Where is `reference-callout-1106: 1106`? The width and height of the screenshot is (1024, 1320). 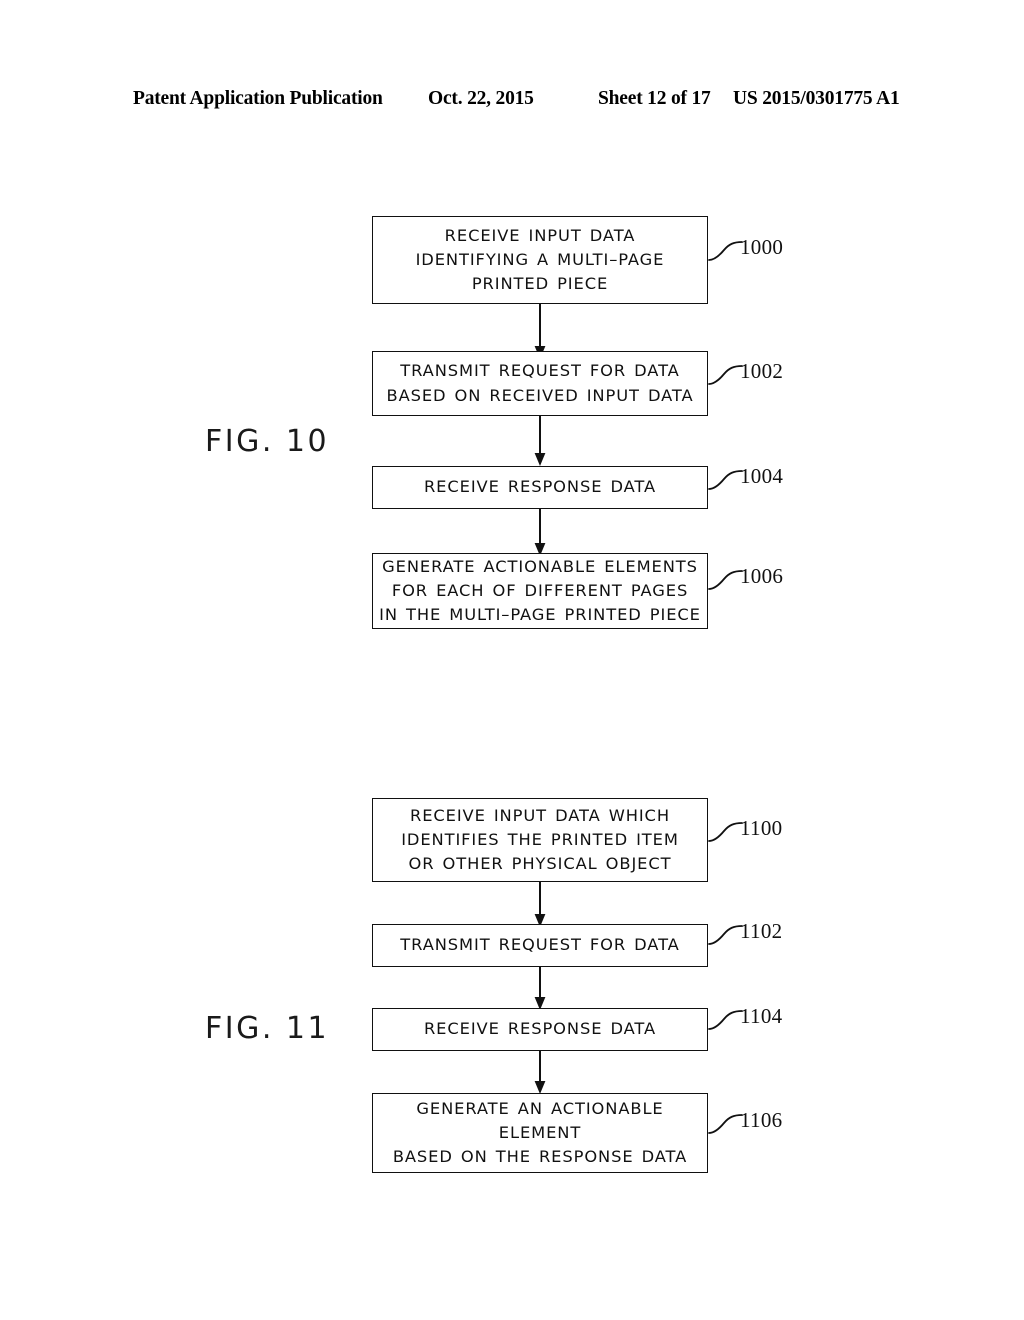 reference-callout-1106: 1106 is located at coordinates (763, 1122).